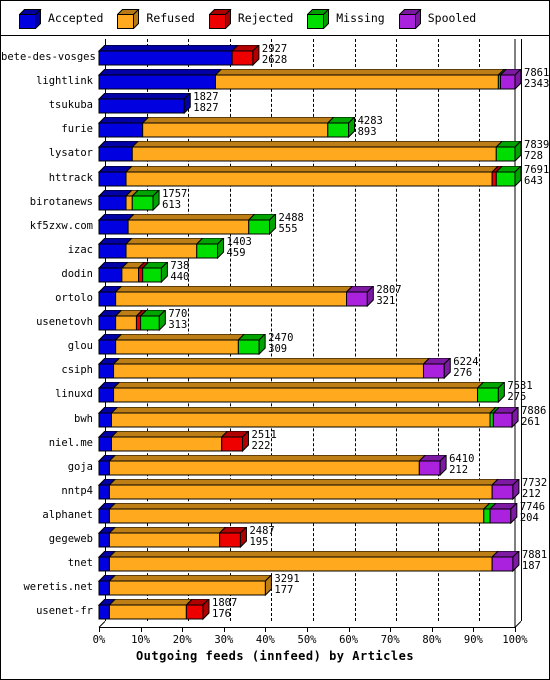  Describe the element at coordinates (261, 445) in the screenshot. I see `bar-value-offered: 222` at that location.